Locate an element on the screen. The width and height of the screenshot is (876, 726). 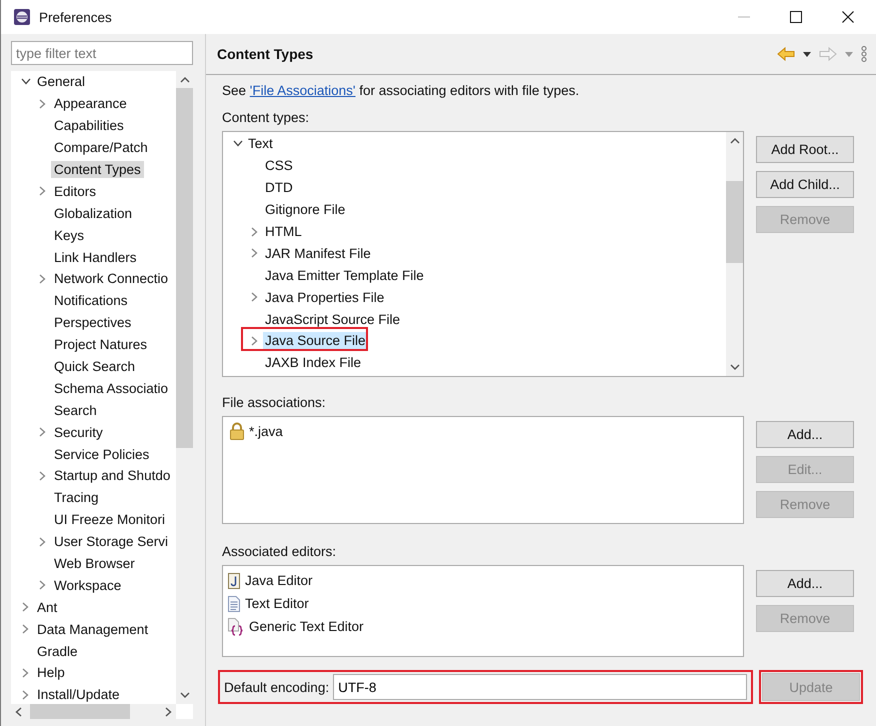
scroll-left-icon is located at coordinates (18, 711).